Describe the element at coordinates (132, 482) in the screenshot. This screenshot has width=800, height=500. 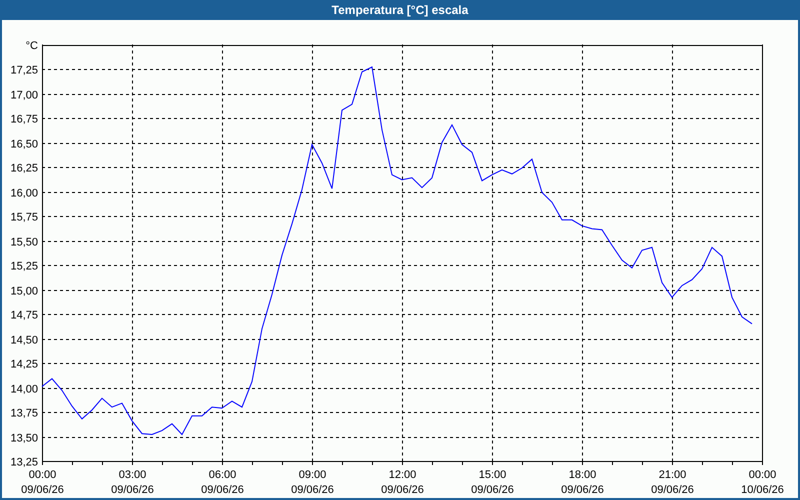
I see `x-tick-label: 03:00 09/06/26` at that location.